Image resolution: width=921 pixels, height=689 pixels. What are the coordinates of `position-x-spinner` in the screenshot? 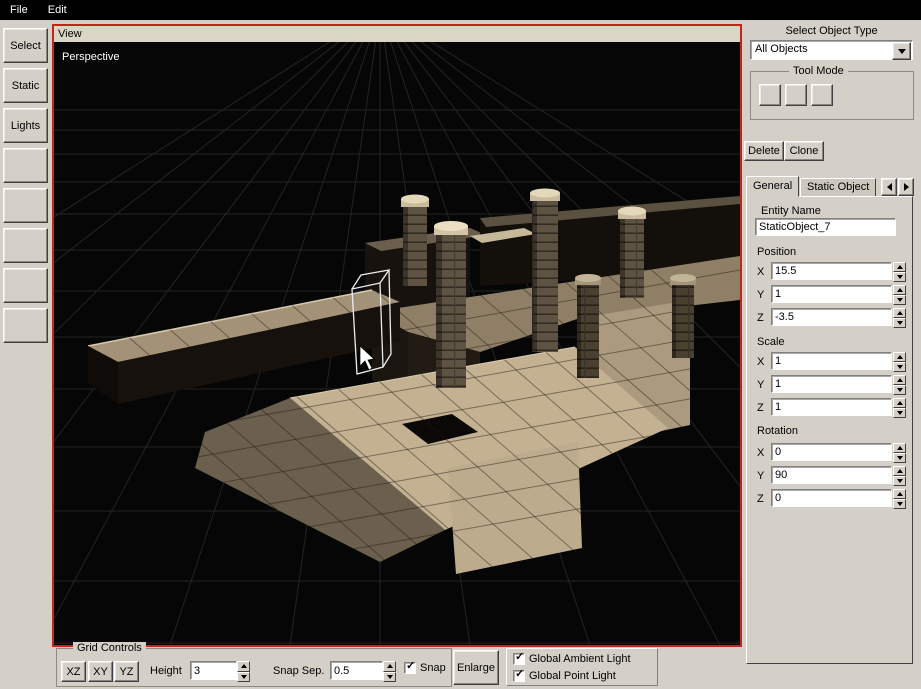 It's located at (899, 272).